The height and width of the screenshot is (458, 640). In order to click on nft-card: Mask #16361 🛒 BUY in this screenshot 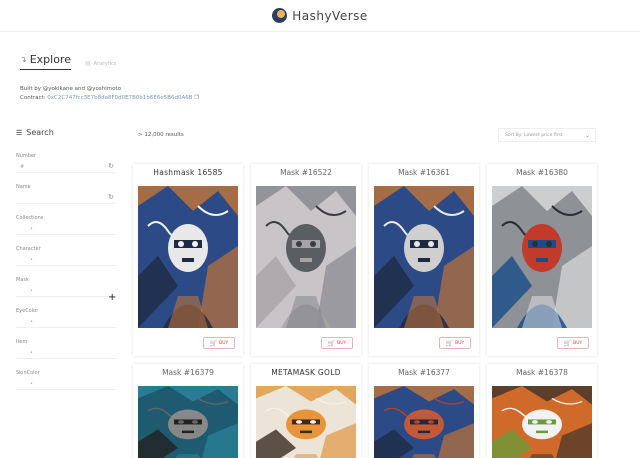, I will do `click(424, 260)`.